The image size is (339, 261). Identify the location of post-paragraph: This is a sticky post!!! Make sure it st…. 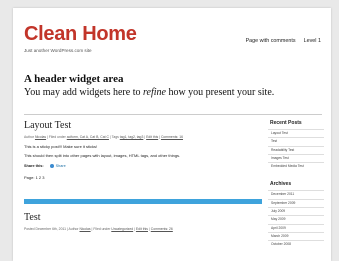
(61, 147).